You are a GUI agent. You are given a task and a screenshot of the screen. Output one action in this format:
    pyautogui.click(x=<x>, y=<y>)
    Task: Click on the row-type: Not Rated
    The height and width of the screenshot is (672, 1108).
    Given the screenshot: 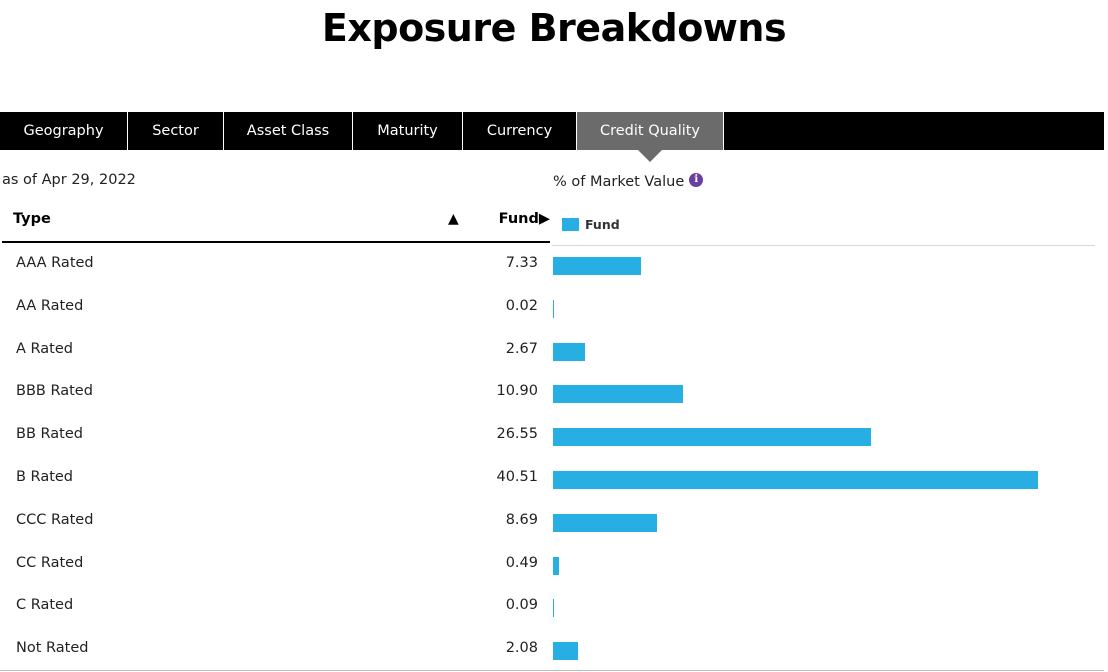 What is the action you would take?
    pyautogui.click(x=52, y=648)
    